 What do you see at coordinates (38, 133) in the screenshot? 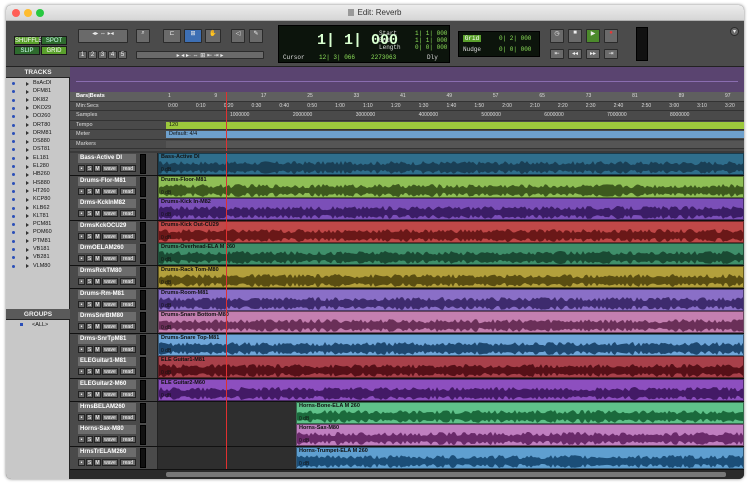
I see `track-list-item: DRM81` at bounding box center [38, 133].